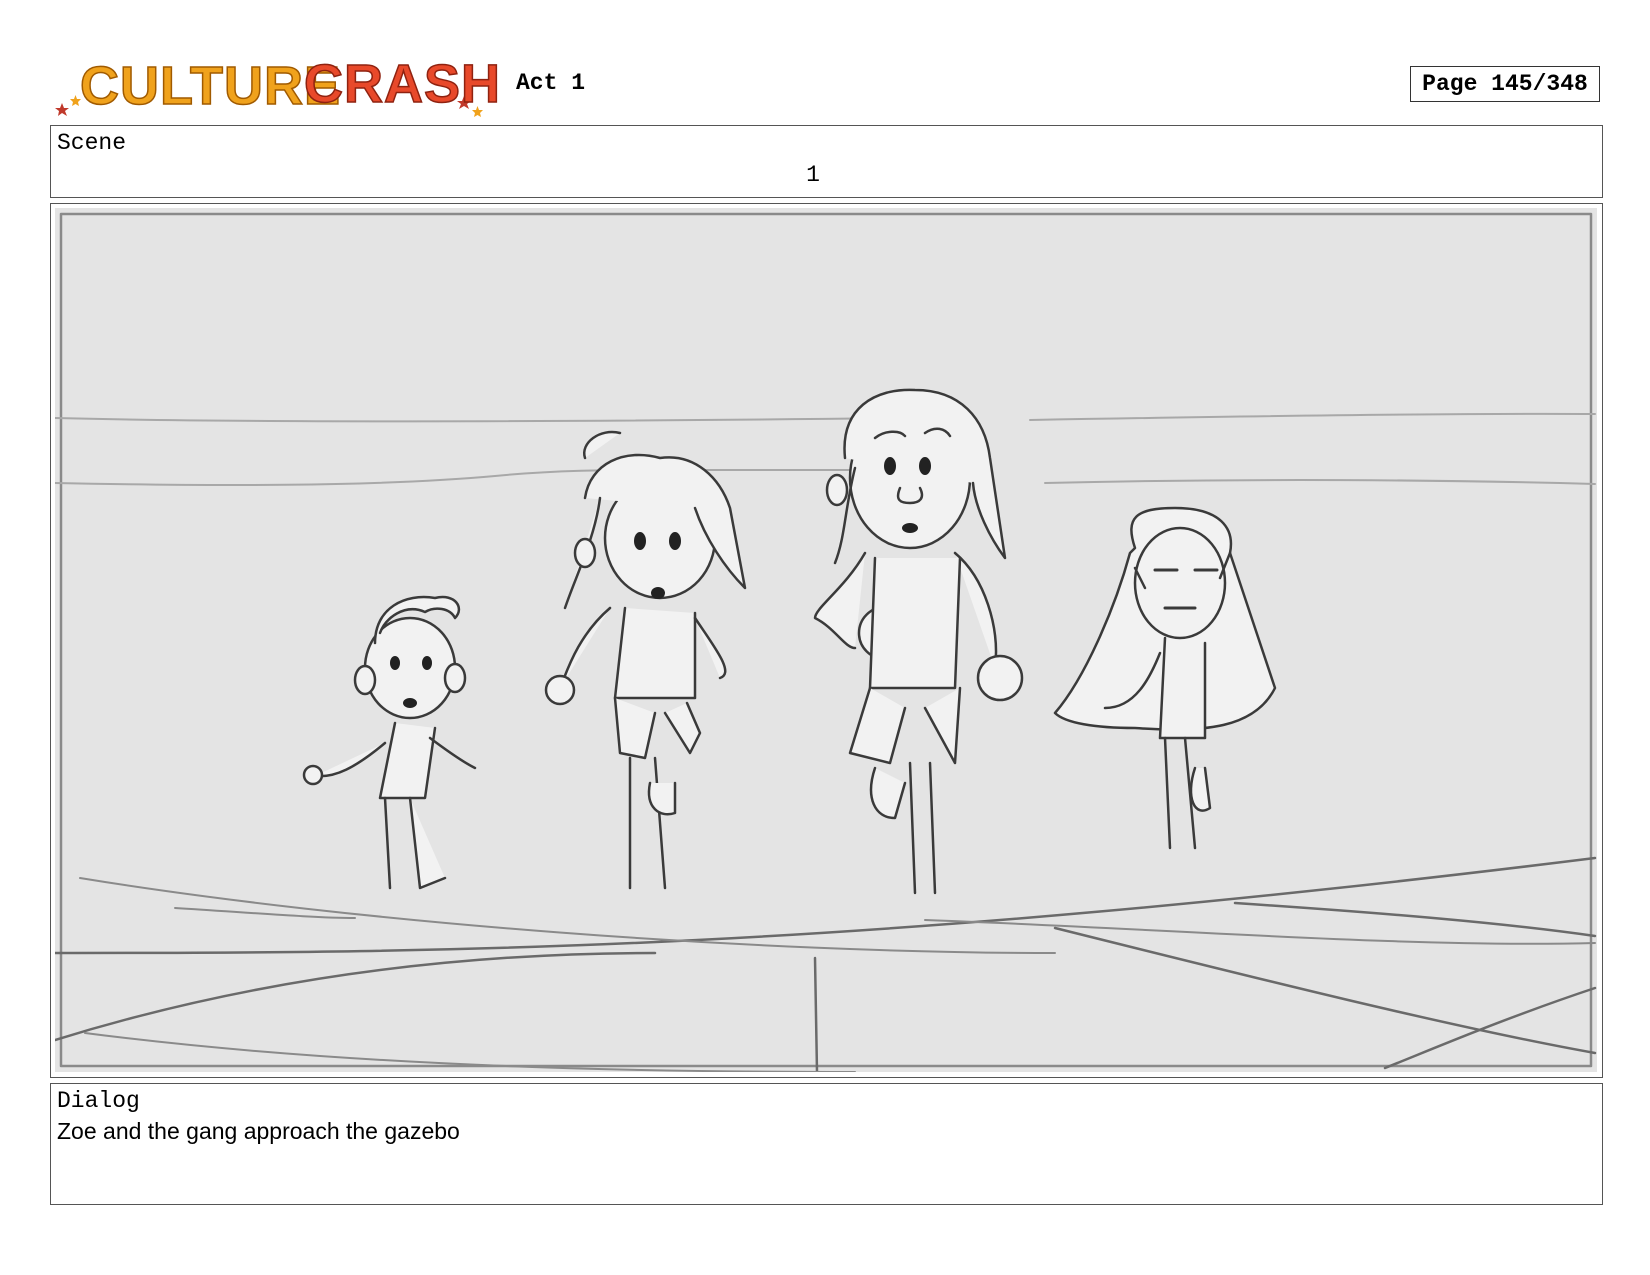 The height and width of the screenshot is (1275, 1650). Describe the element at coordinates (402, 84) in the screenshot. I see `svg-text: CRASH` at that location.